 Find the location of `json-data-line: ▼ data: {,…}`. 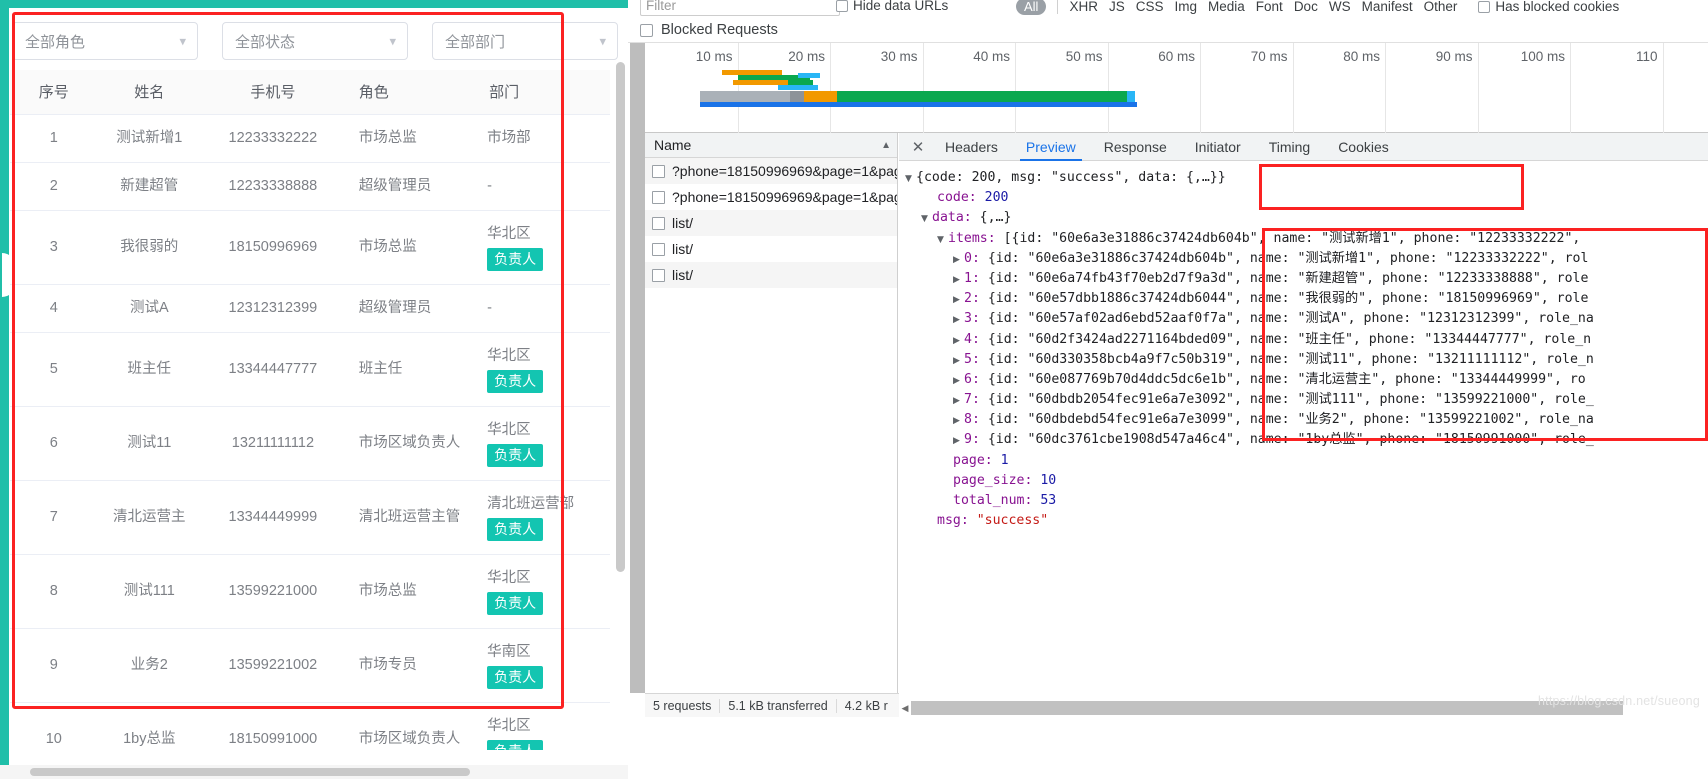

json-data-line: ▼ data: {,…} is located at coordinates (1303, 218).